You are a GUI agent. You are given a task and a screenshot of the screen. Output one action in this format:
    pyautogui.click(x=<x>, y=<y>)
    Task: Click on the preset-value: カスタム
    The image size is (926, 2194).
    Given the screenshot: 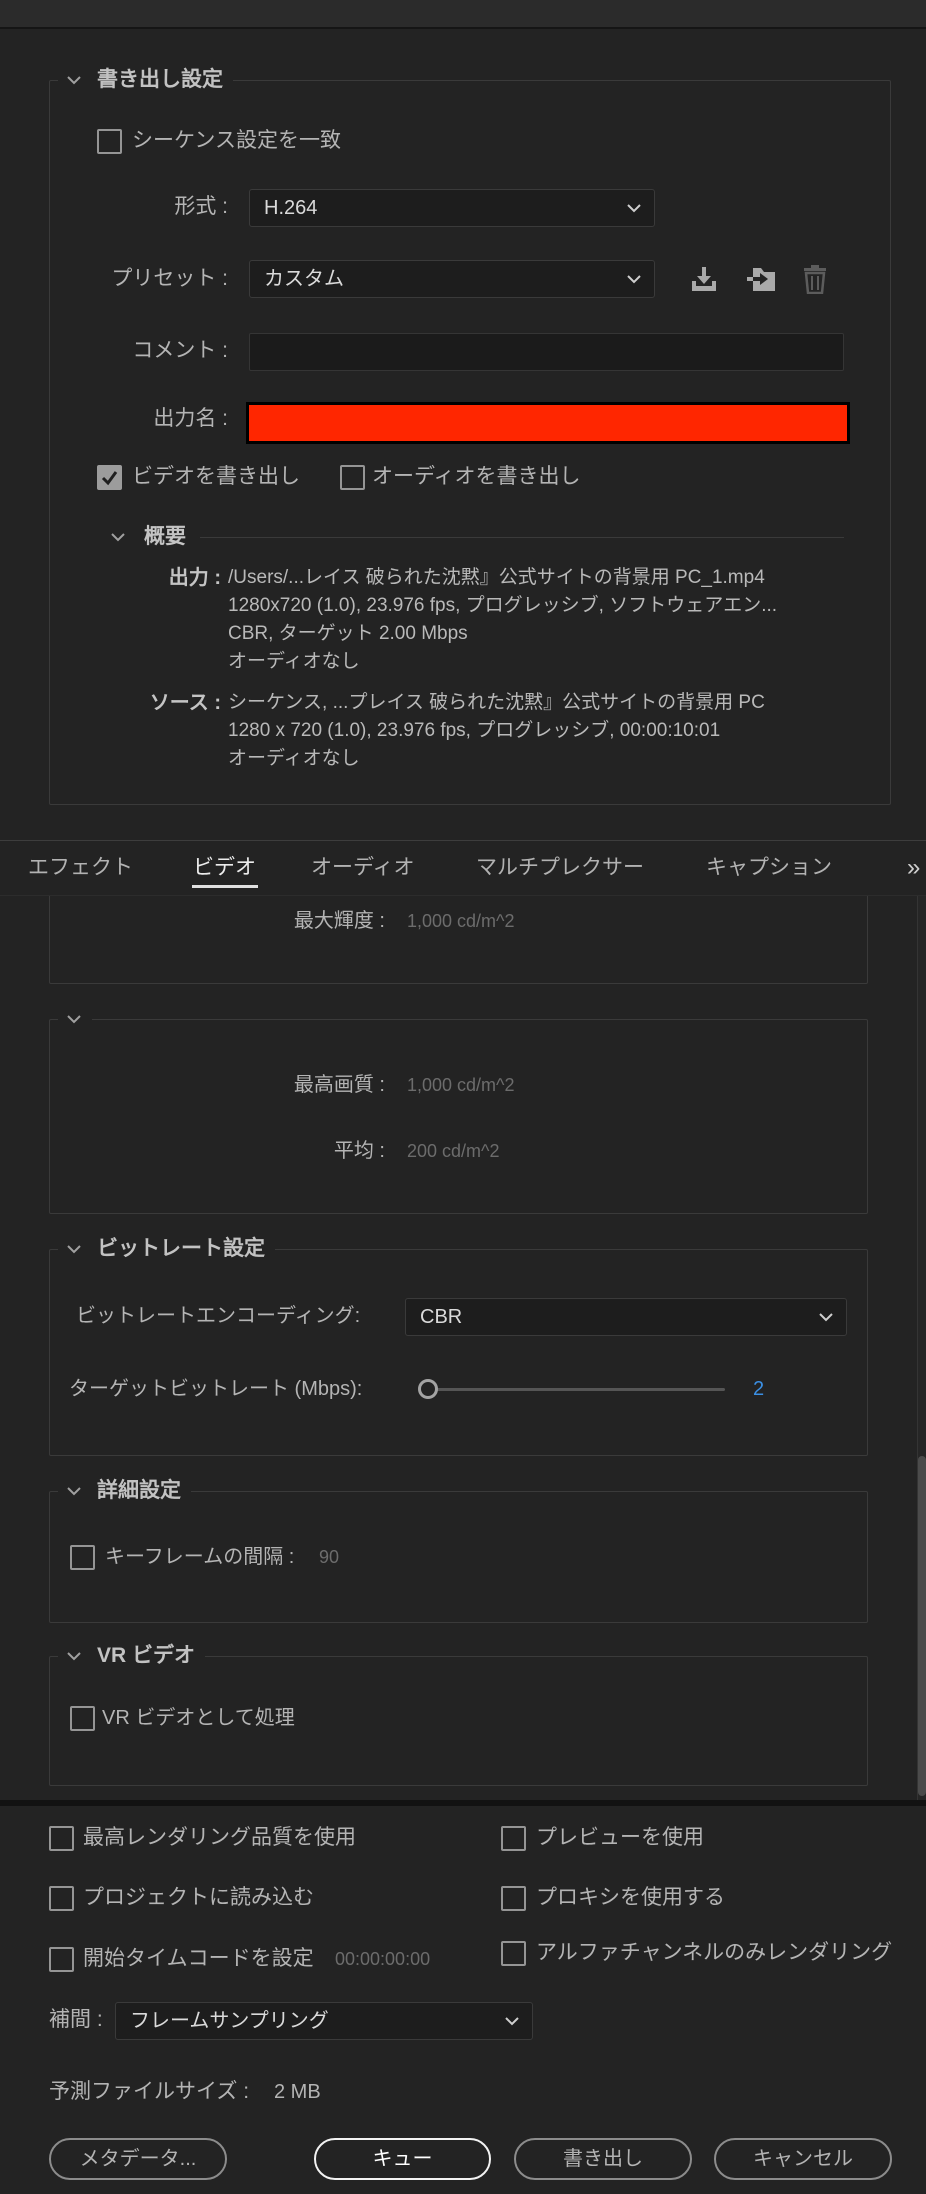 What is the action you would take?
    pyautogui.click(x=304, y=279)
    